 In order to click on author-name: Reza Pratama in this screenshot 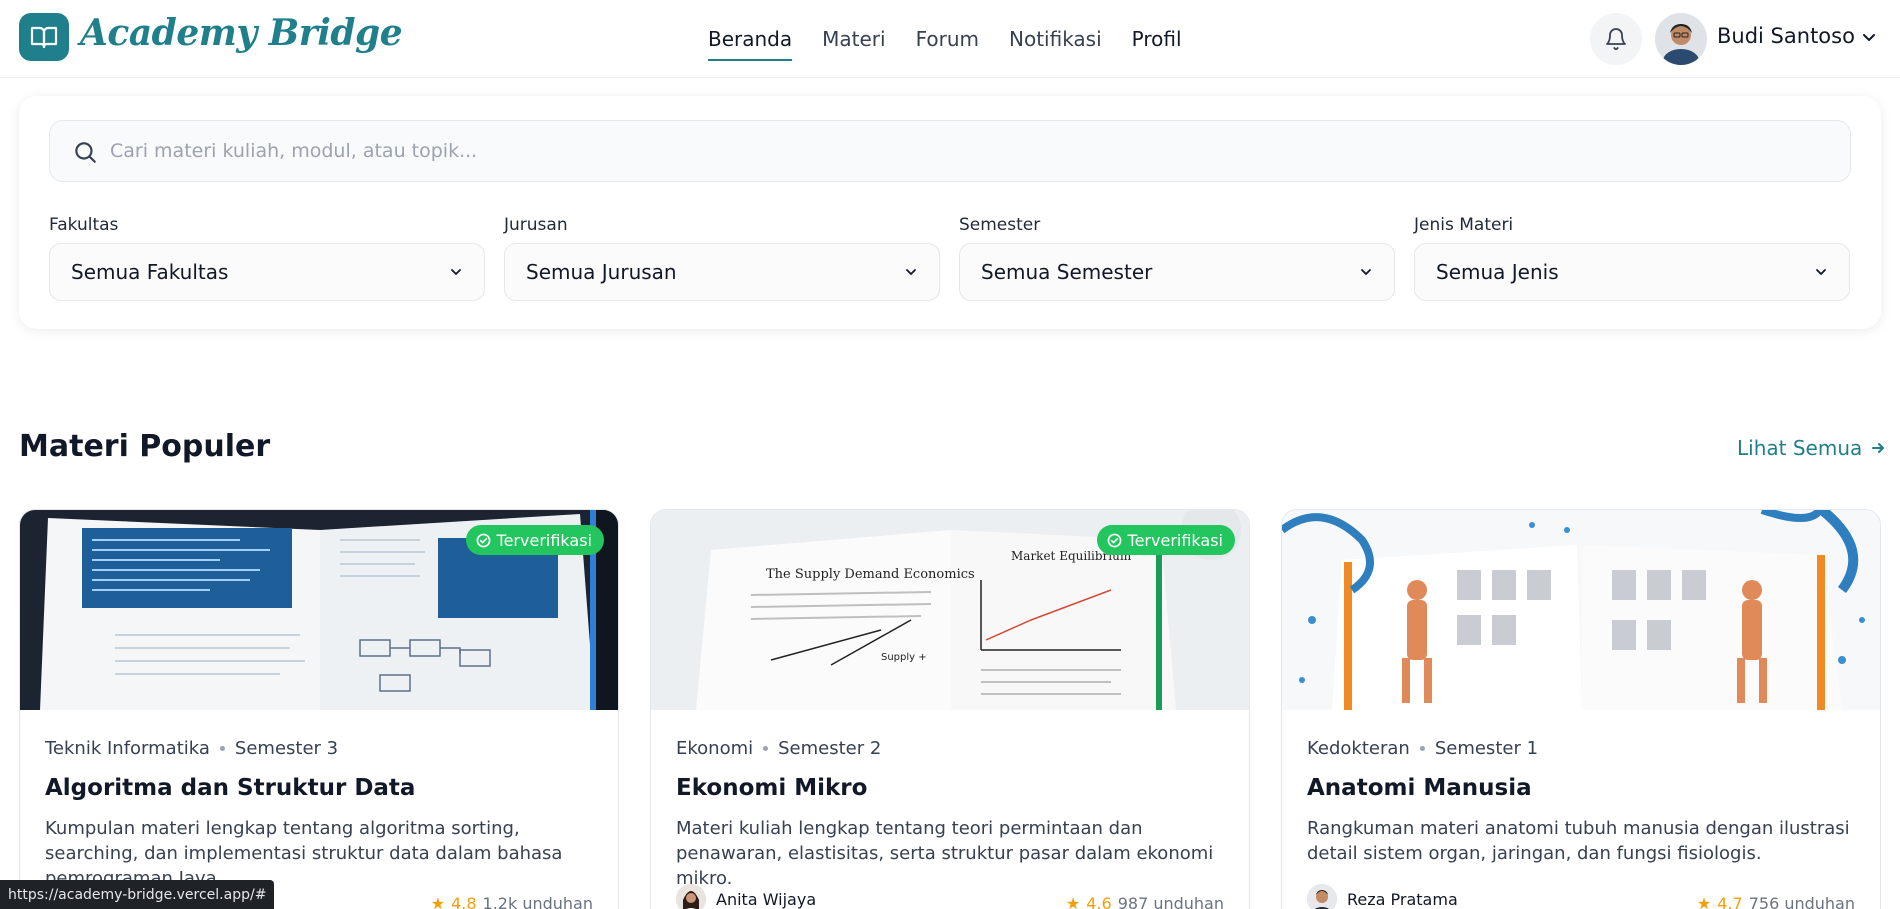, I will do `click(1402, 899)`.